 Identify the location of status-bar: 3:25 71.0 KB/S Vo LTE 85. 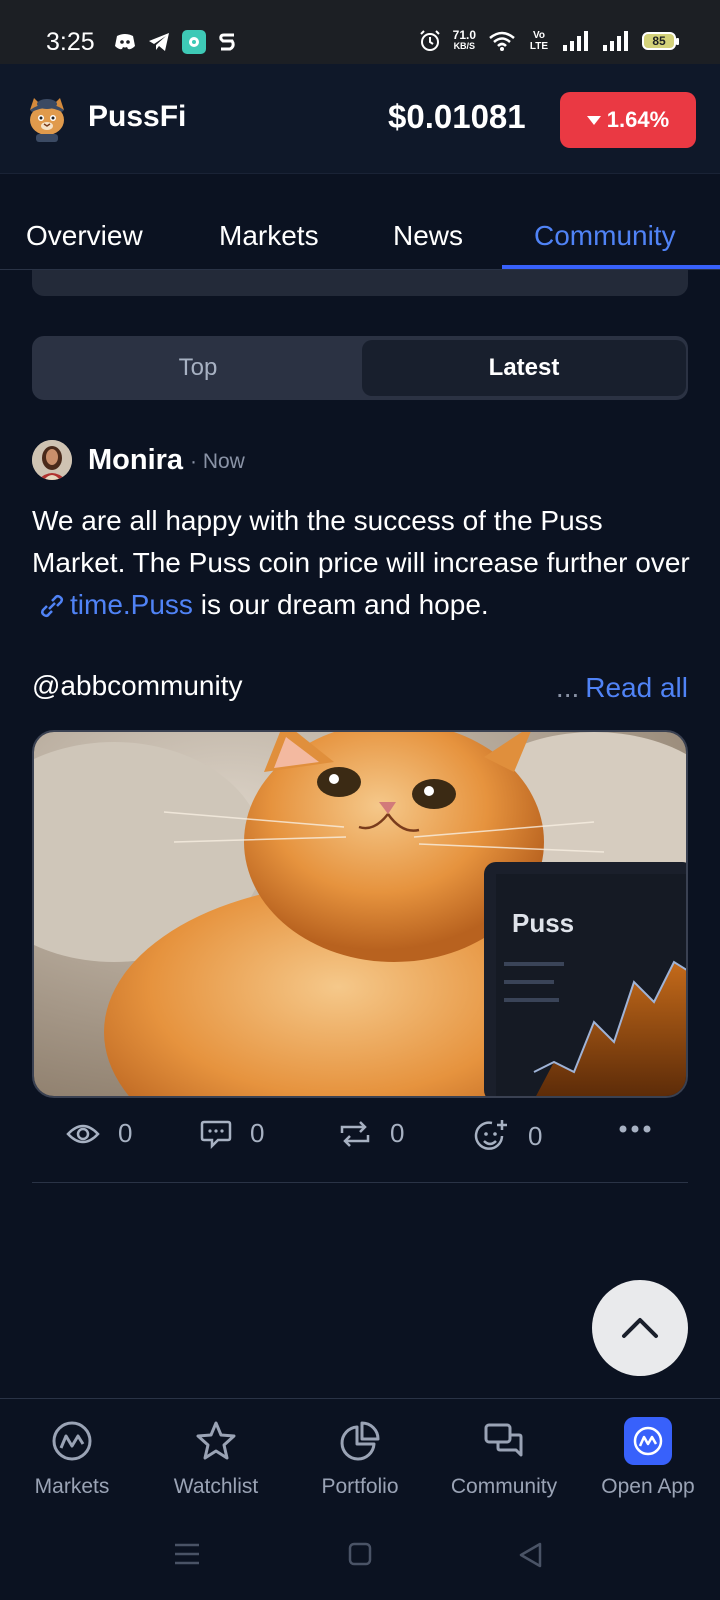
(360, 32).